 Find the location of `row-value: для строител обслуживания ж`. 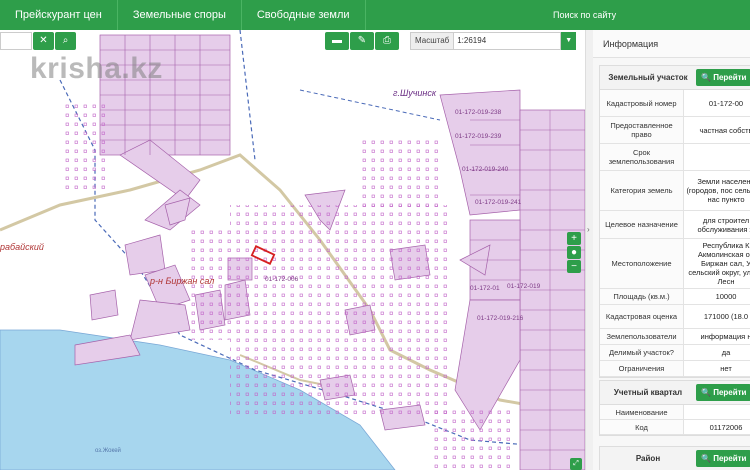

row-value: для строител обслуживания ж is located at coordinates (723, 224).